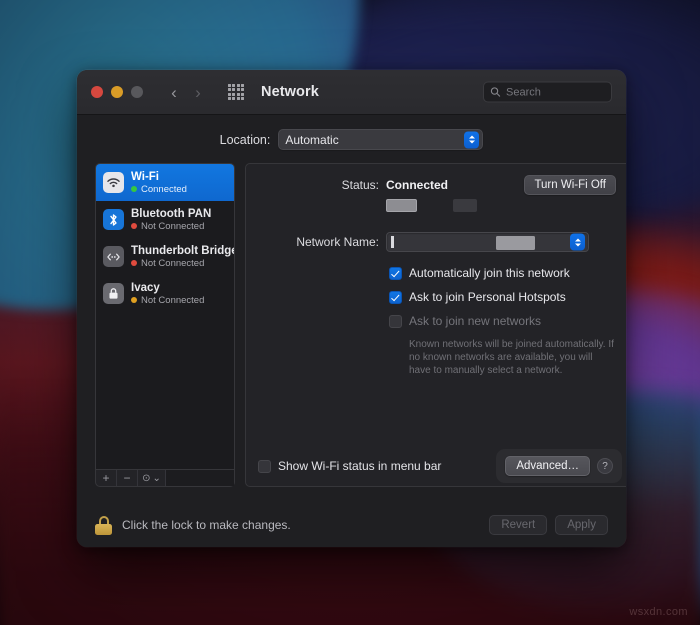  I want to click on navigation-arrows: ‹ ›, so click(186, 92).